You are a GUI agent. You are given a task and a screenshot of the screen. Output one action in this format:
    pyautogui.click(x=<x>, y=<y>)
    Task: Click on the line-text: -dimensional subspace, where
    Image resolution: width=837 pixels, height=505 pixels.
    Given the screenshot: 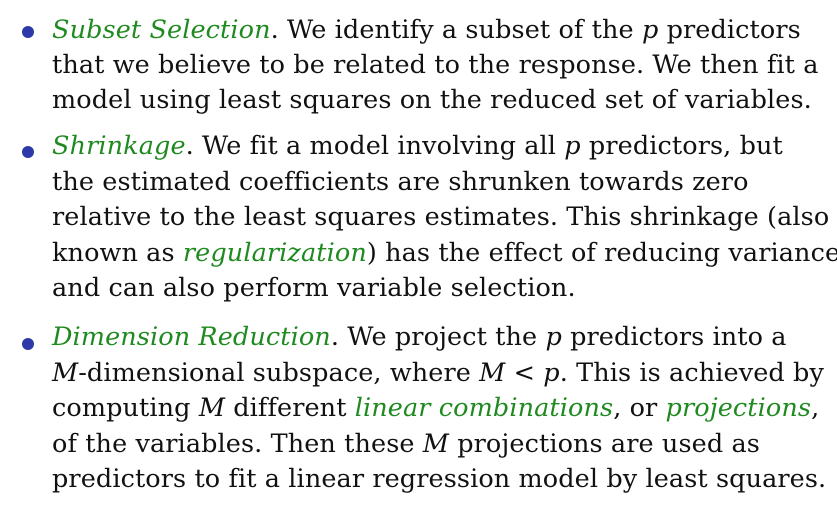 What is the action you would take?
    pyautogui.click(x=279, y=373)
    